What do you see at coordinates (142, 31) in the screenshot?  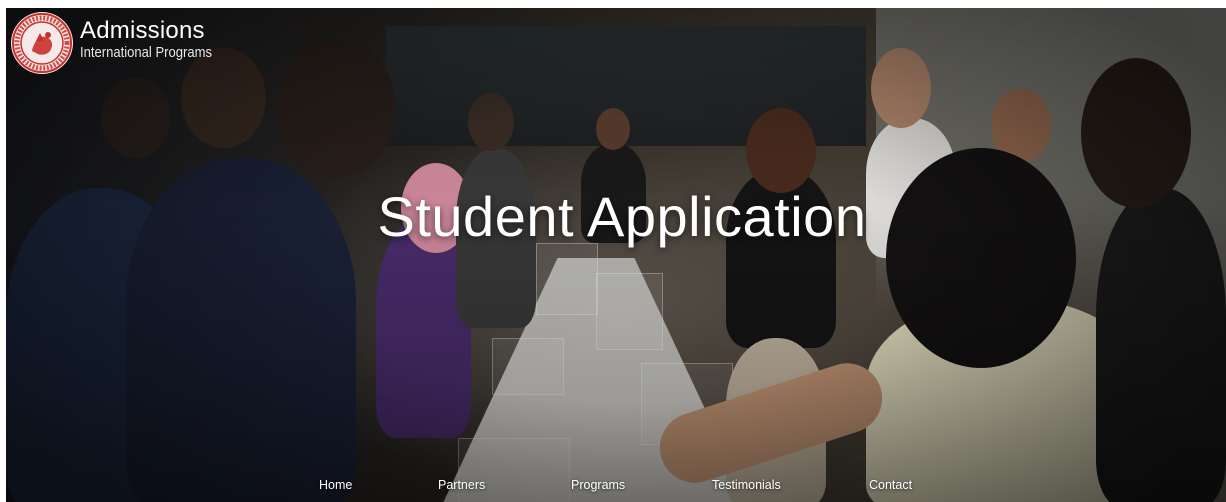 I see `brand-title: Admissions` at bounding box center [142, 31].